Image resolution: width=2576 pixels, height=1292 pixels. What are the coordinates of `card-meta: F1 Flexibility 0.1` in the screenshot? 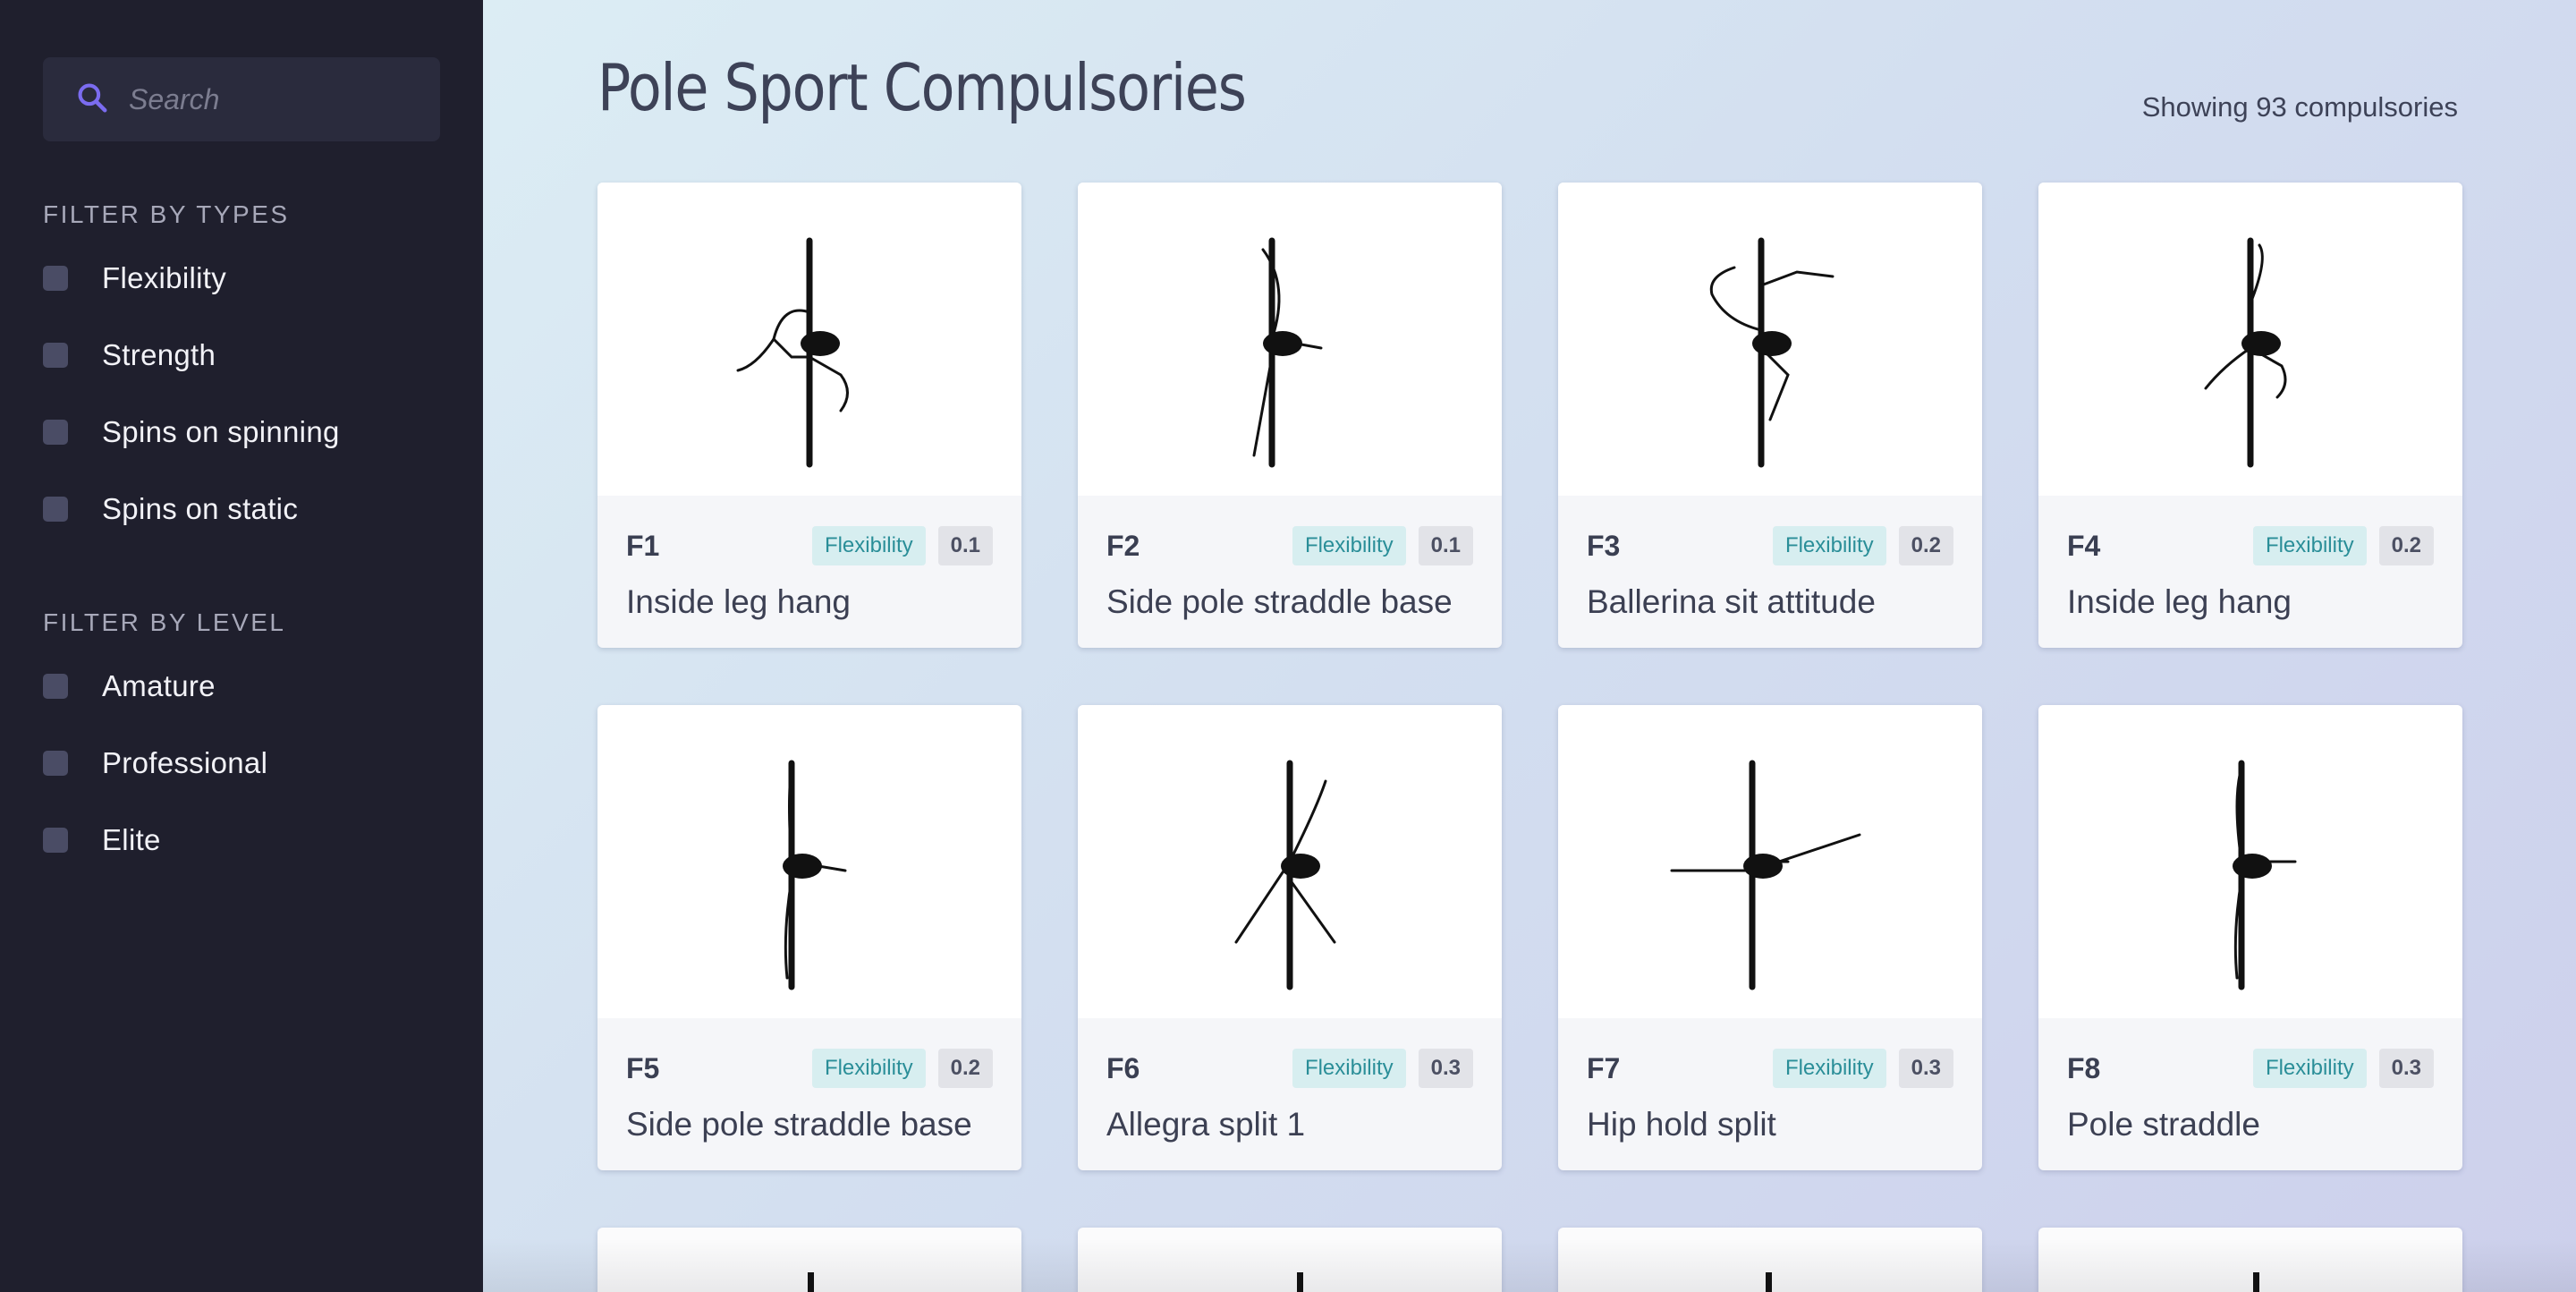 It's located at (809, 546).